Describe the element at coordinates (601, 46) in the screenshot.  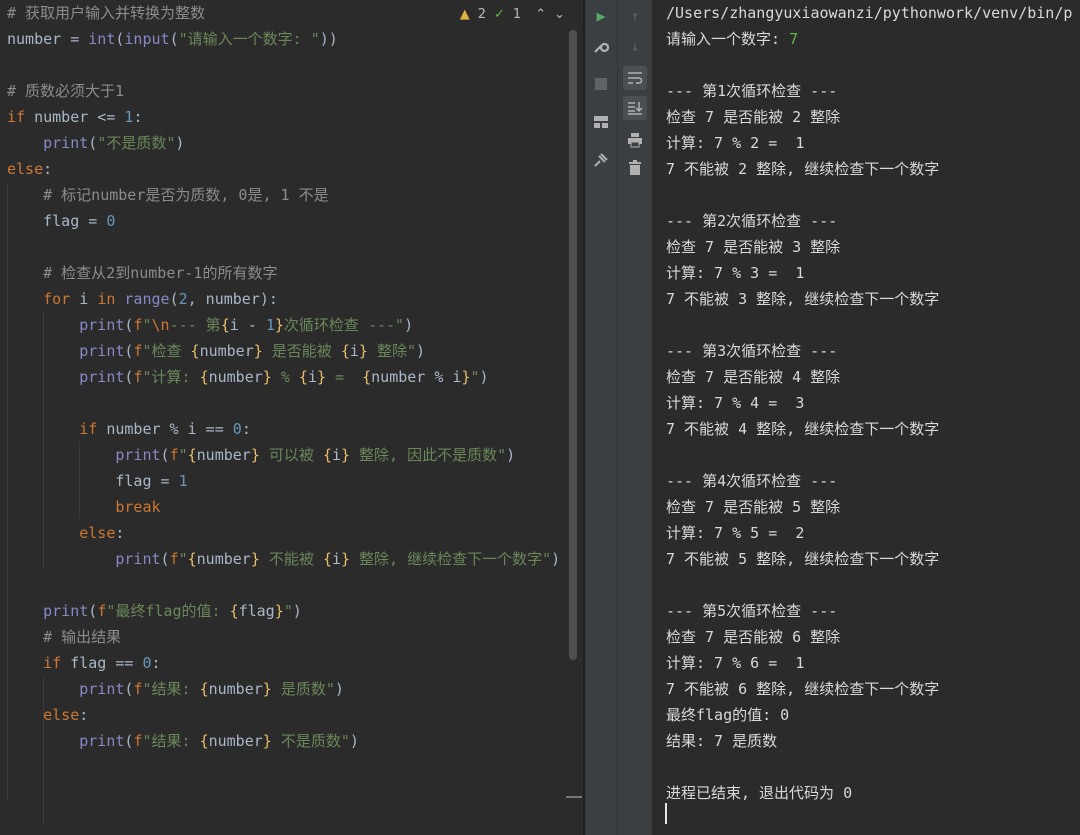
I see `wrench-icon` at that location.